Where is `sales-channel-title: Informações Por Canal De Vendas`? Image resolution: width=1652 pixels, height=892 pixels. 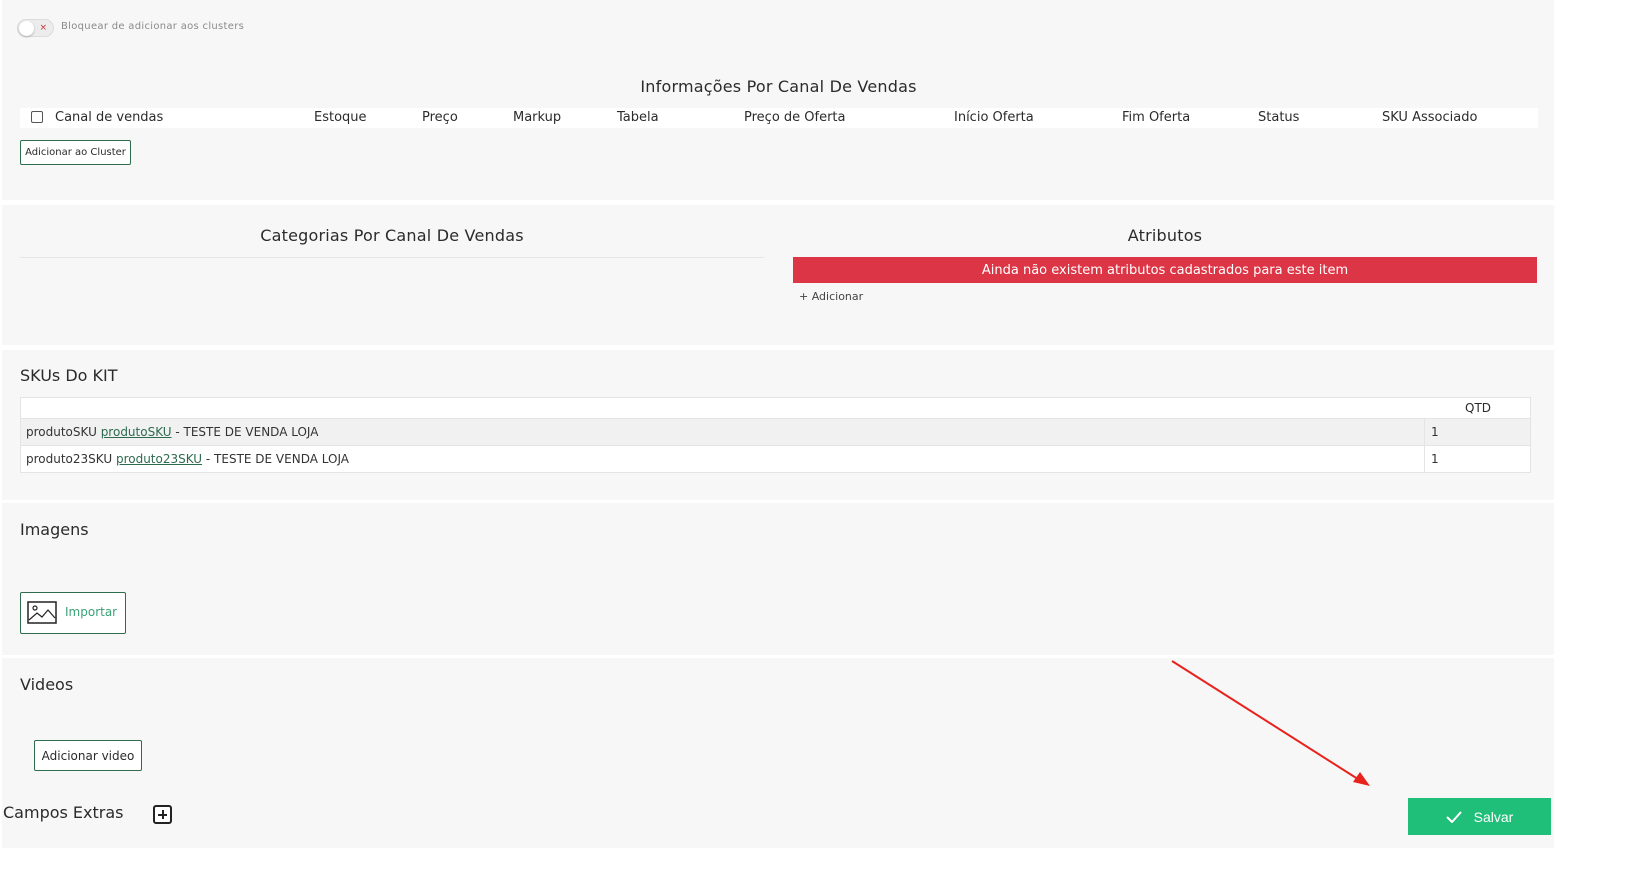
sales-channel-title: Informações Por Canal De Vendas is located at coordinates (778, 86).